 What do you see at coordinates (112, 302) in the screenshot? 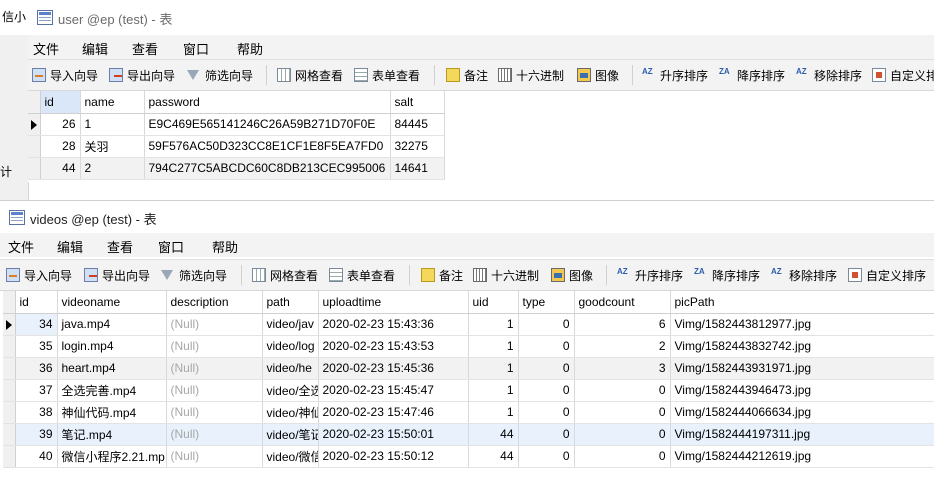
I see `column-header: videoname` at bounding box center [112, 302].